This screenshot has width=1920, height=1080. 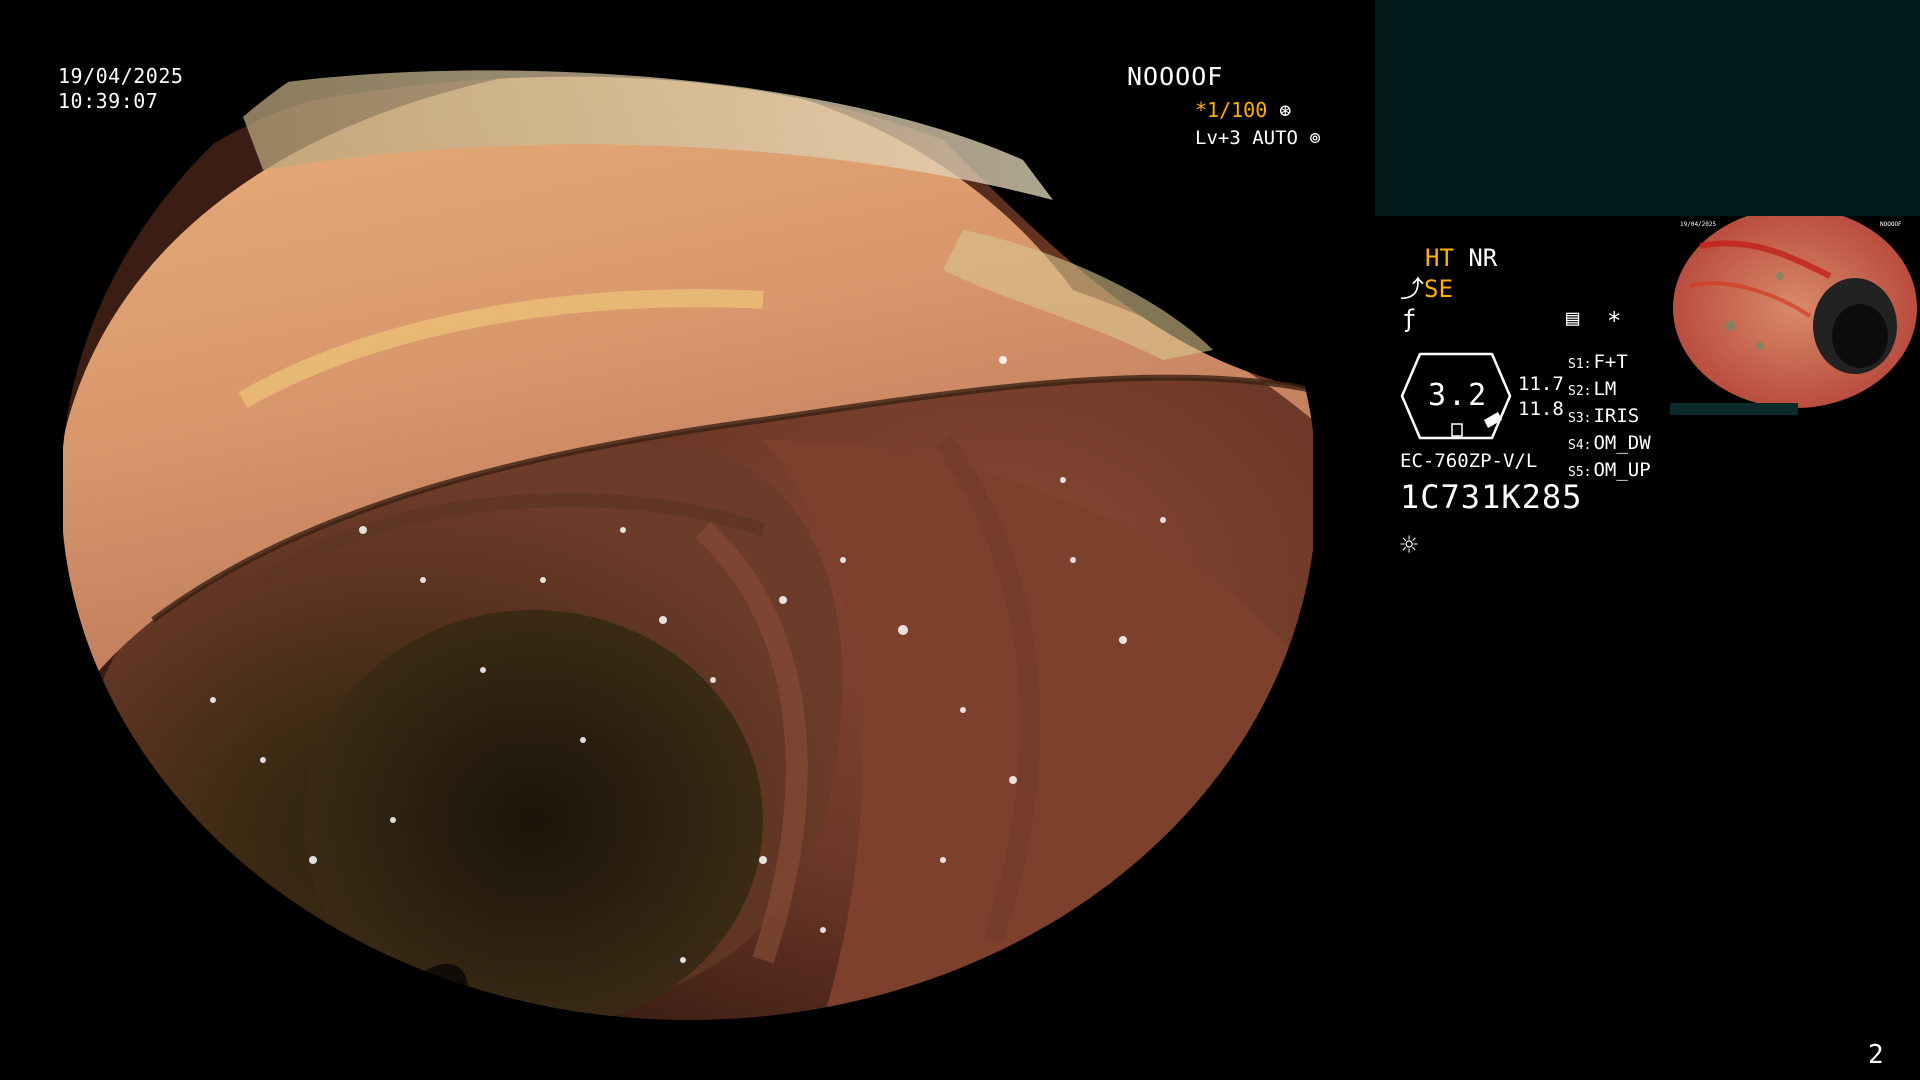 I want to click on setting-key: S1:, so click(x=1580, y=364).